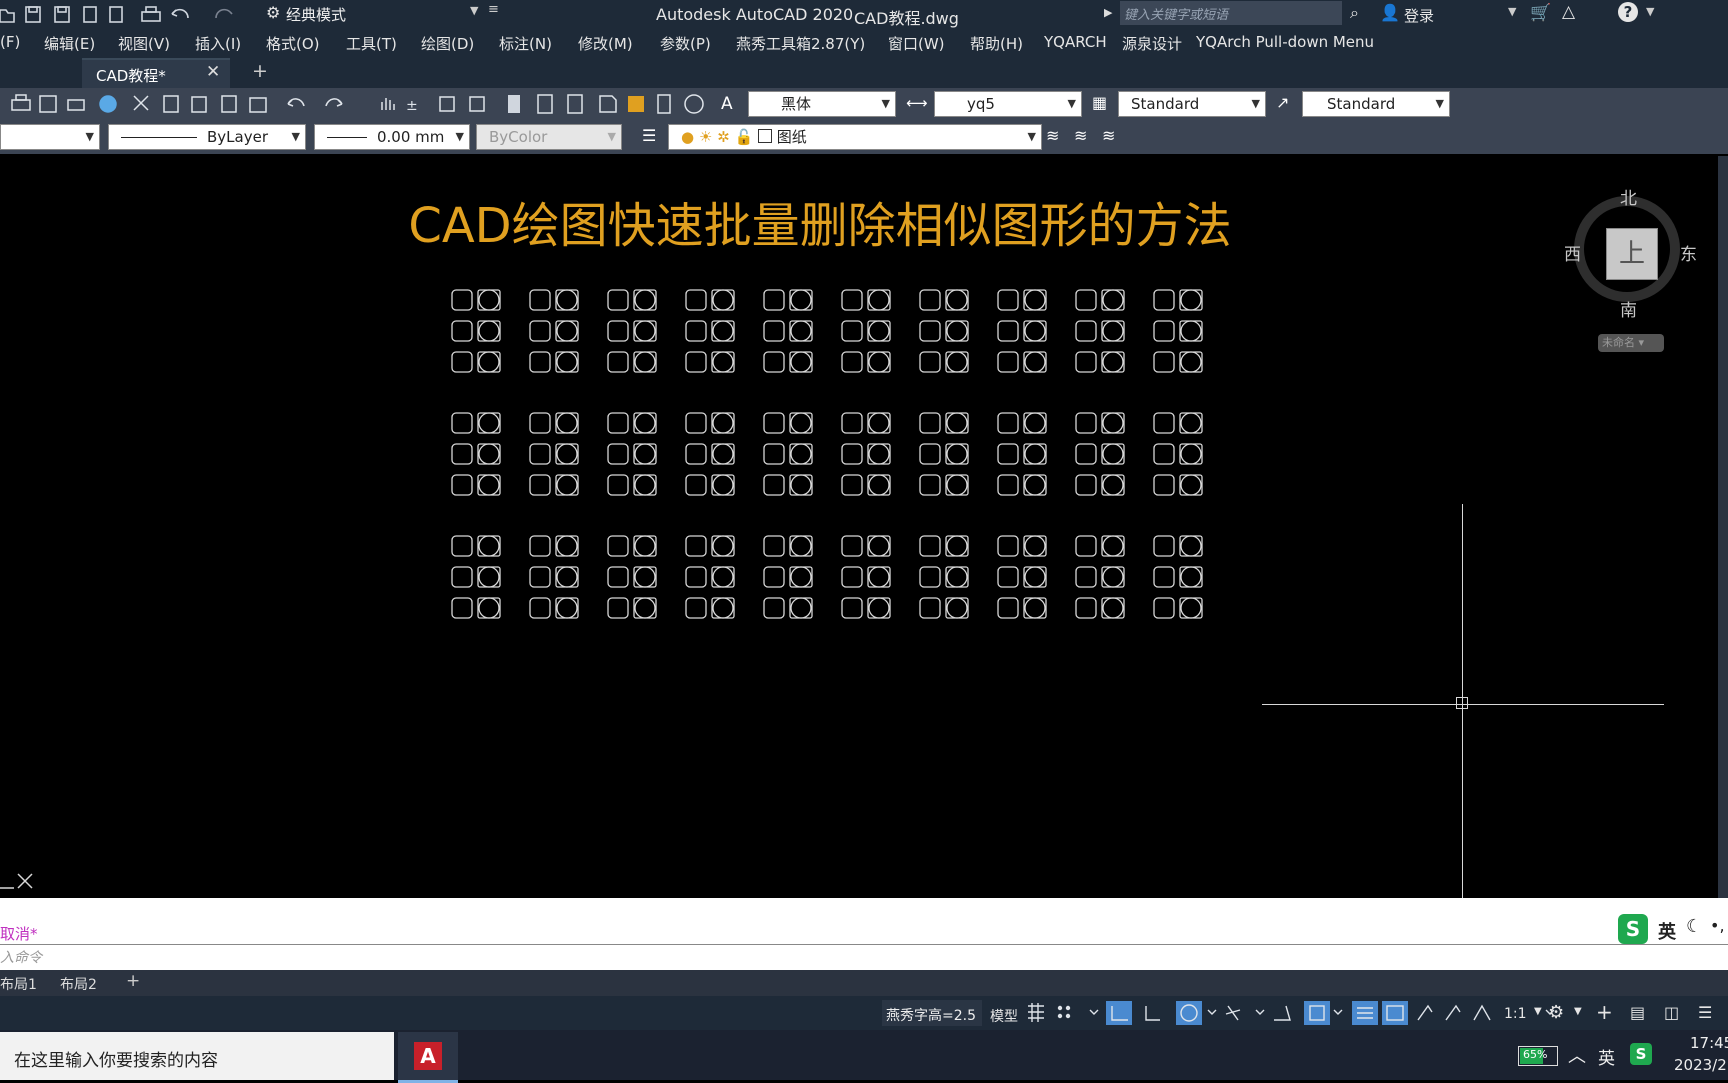 The width and height of the screenshot is (1728, 1083). I want to click on menu-tools: 工具(T), so click(371, 43).